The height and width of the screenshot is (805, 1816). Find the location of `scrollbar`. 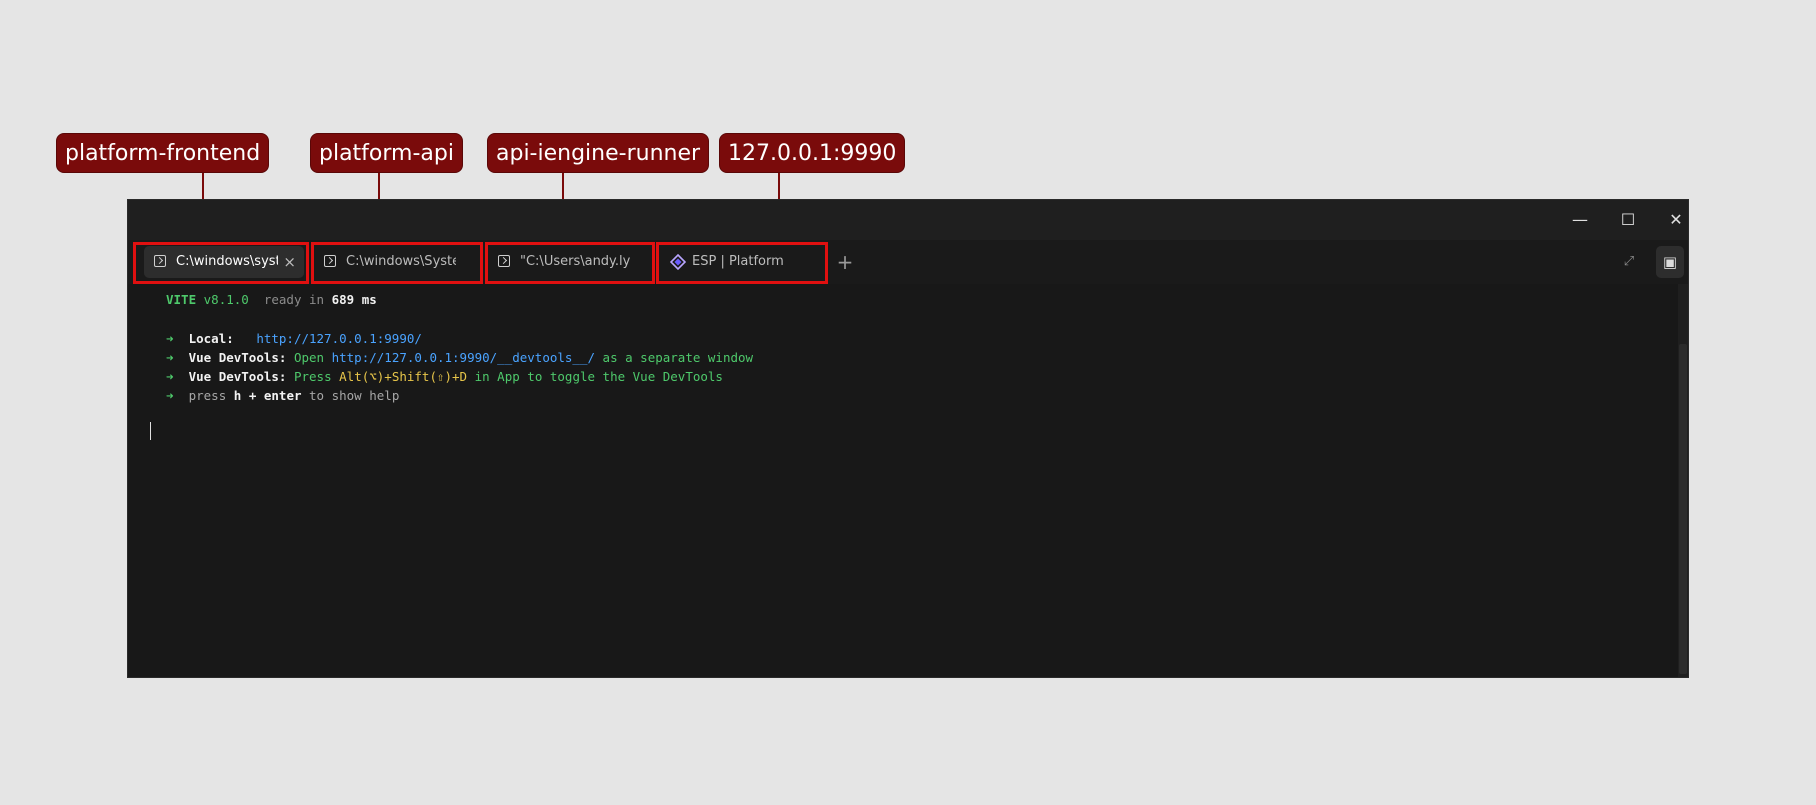

scrollbar is located at coordinates (1683, 480).